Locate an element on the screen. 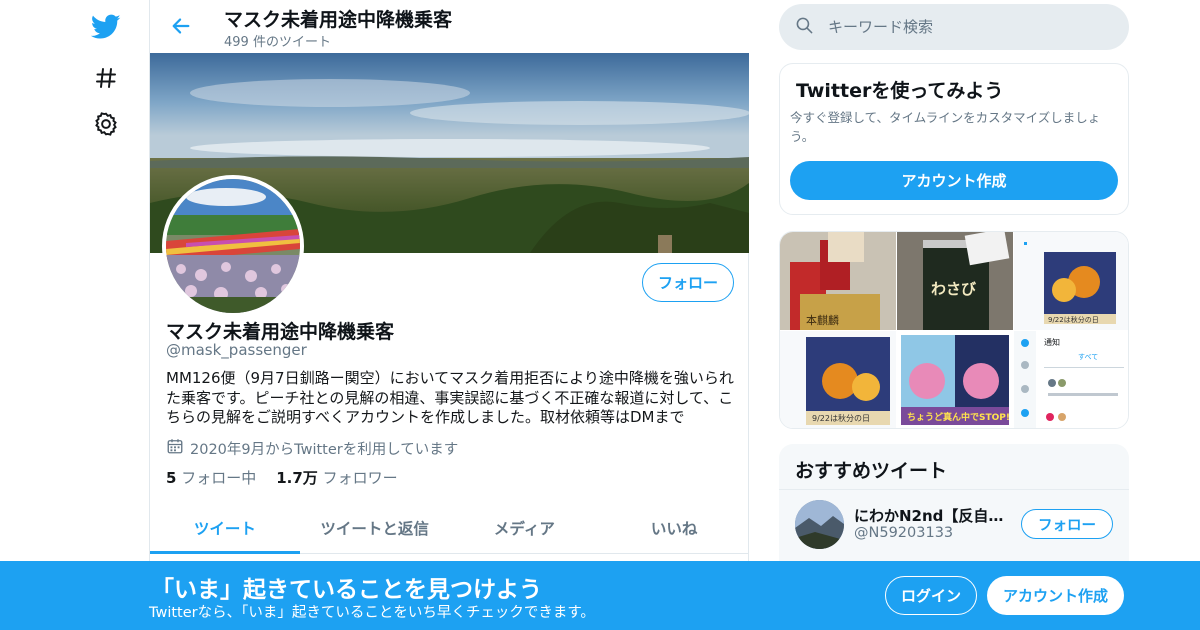  bottom-bar-subtitle: Twitterなら、「いま」起きていることをいち早くチェックできます。 is located at coordinates (372, 613).